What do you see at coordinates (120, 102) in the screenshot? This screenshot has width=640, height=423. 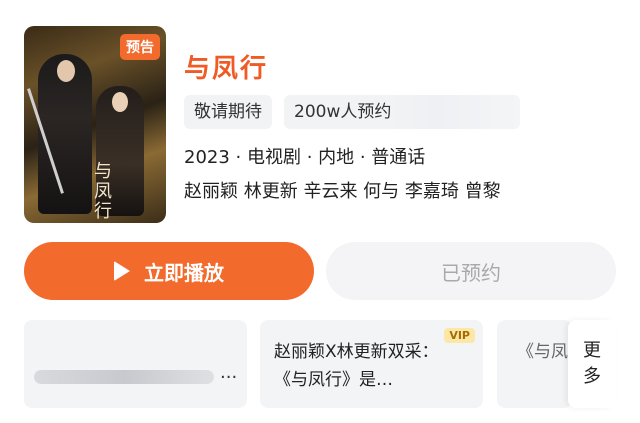 I see `poster-face-female` at bounding box center [120, 102].